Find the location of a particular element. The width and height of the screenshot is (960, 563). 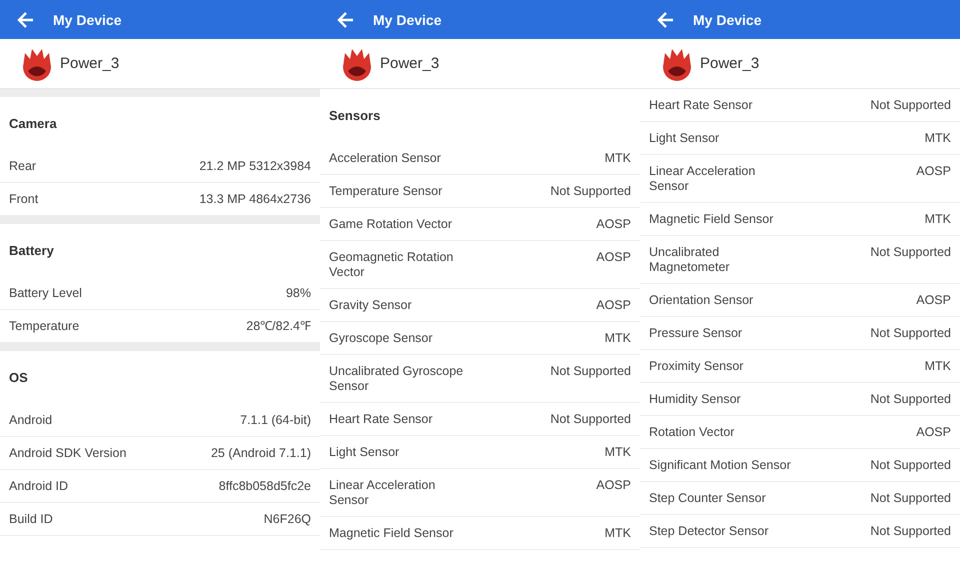

section-heading: Camera is located at coordinates (33, 123).